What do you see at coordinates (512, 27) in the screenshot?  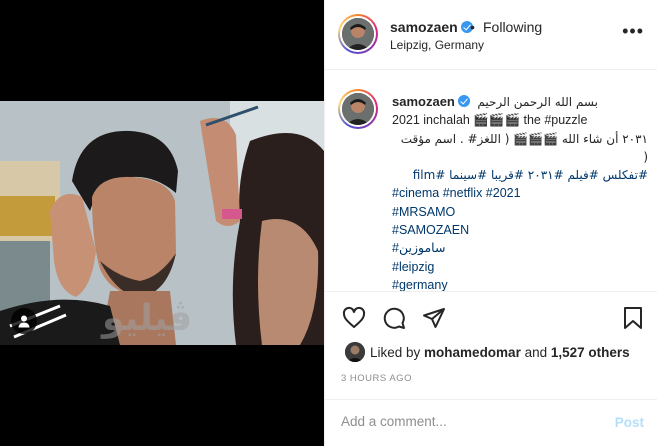 I see `following-button: Following` at bounding box center [512, 27].